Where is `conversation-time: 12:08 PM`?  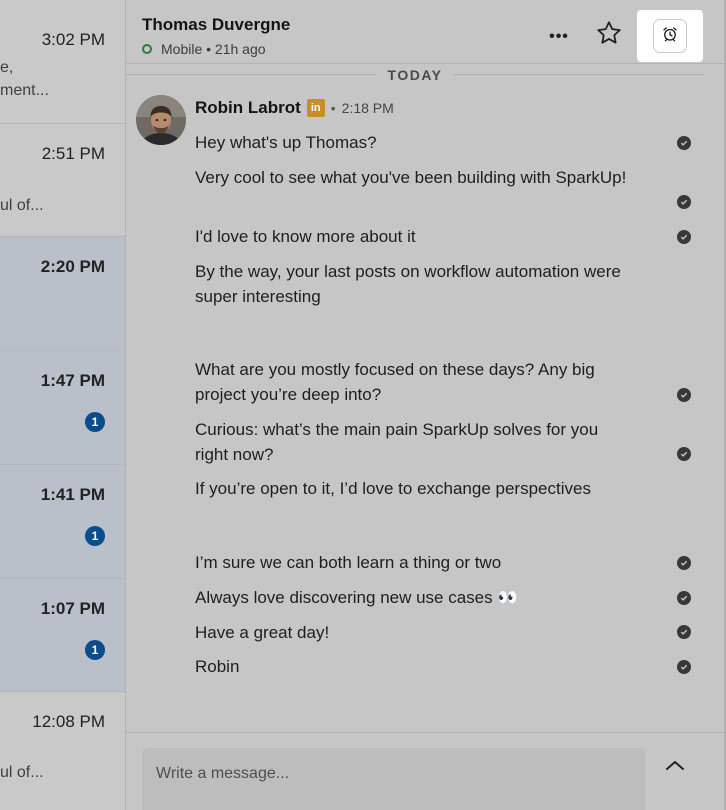 conversation-time: 12:08 PM is located at coordinates (68, 721).